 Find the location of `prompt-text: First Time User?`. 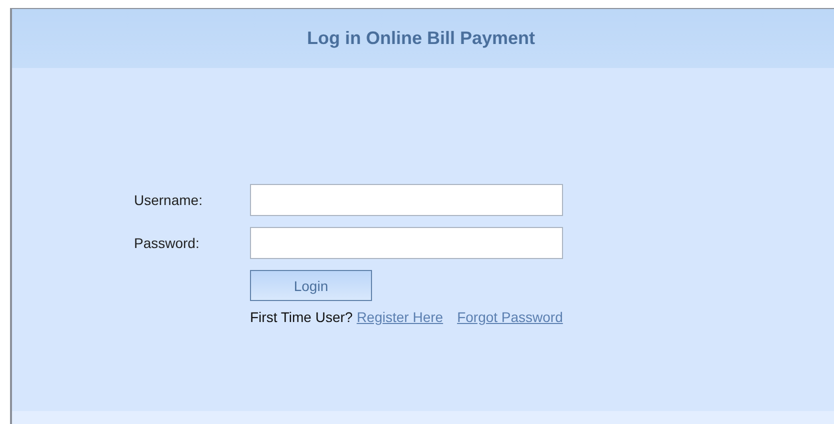

prompt-text: First Time User? is located at coordinates (301, 317).